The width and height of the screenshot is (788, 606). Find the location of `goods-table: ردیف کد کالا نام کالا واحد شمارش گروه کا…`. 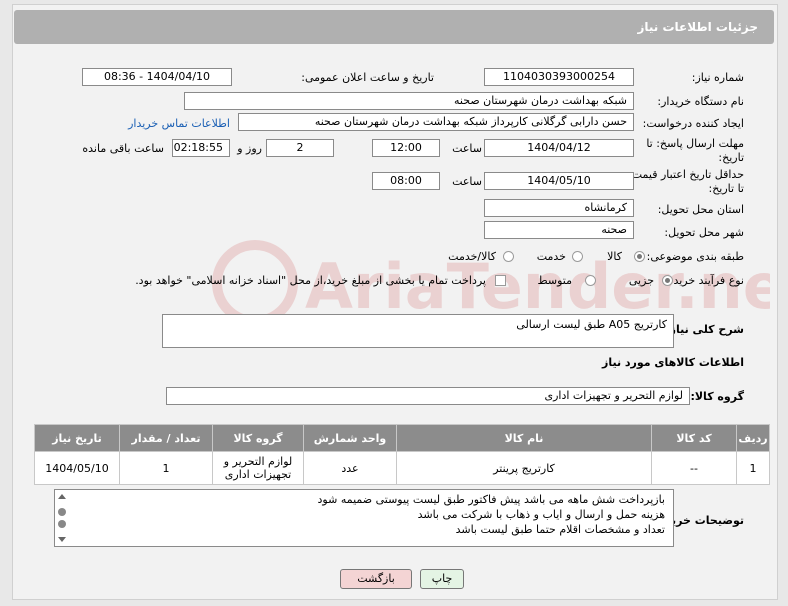

goods-table: ردیف کد کالا نام کالا واحد شمارش گروه کا… is located at coordinates (402, 454).